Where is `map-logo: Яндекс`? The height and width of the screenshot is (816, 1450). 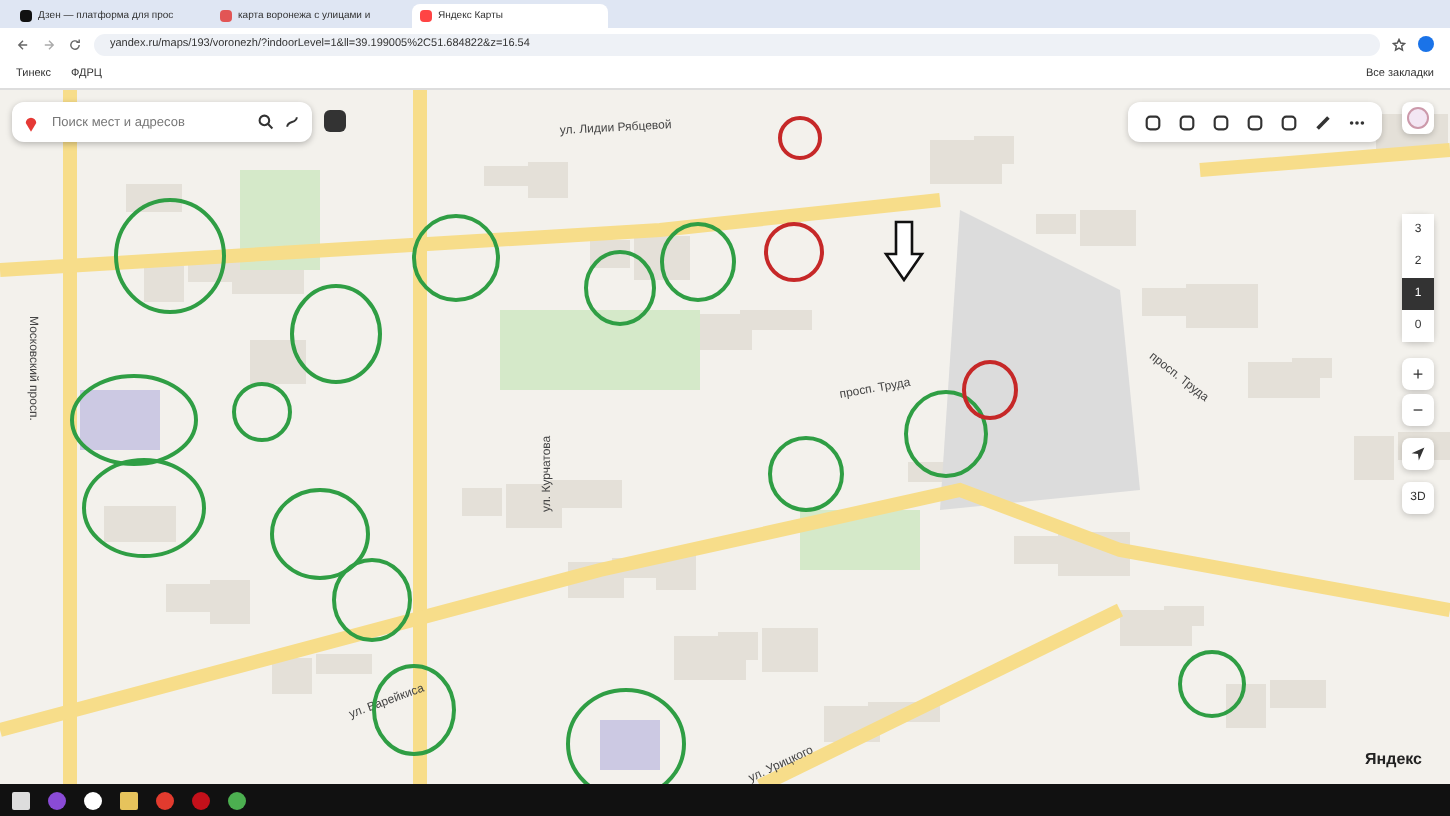
map-logo: Яндекс is located at coordinates (1393, 759).